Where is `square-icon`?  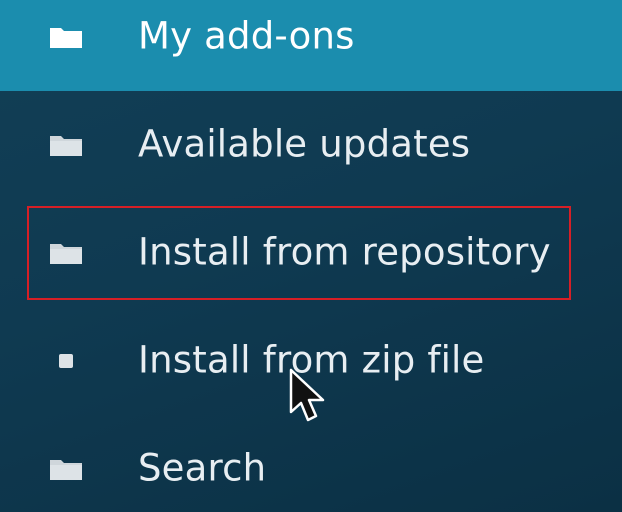
square-icon is located at coordinates (66, 361).